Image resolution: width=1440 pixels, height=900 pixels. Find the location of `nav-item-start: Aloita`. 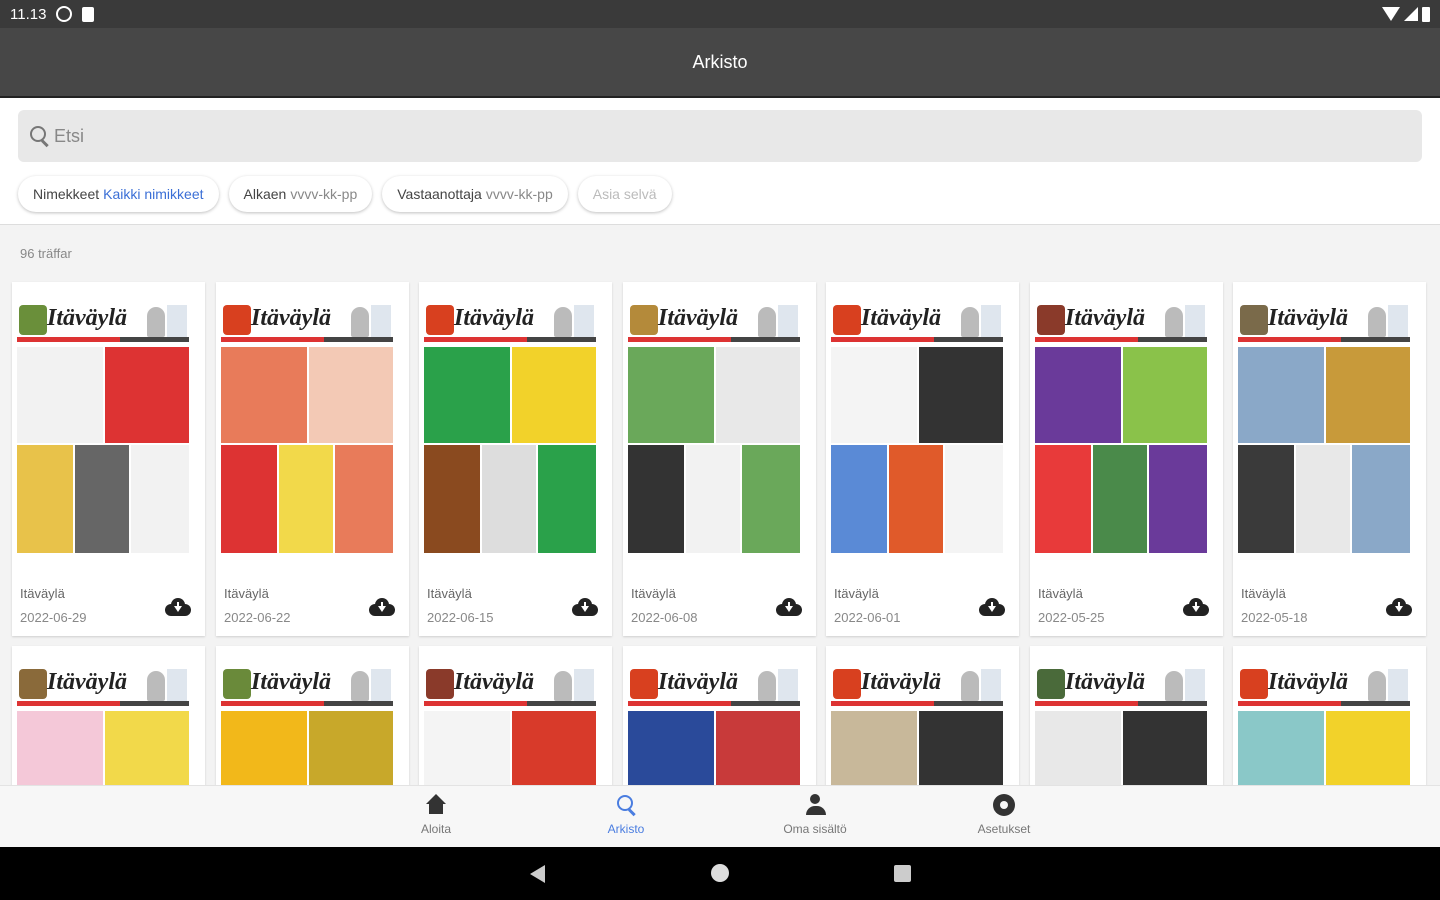

nav-item-start: Aloita is located at coordinates (436, 815).